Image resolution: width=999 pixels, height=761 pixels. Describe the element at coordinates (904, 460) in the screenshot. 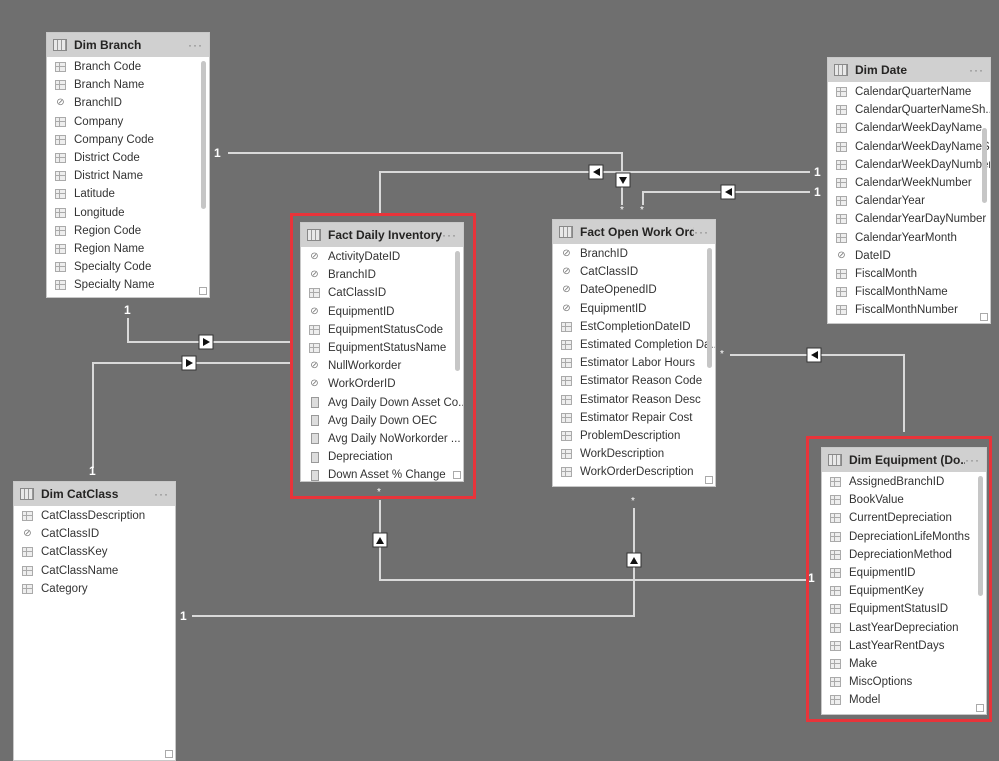

I see `table-header: Dim Equipment (Do... ···` at that location.